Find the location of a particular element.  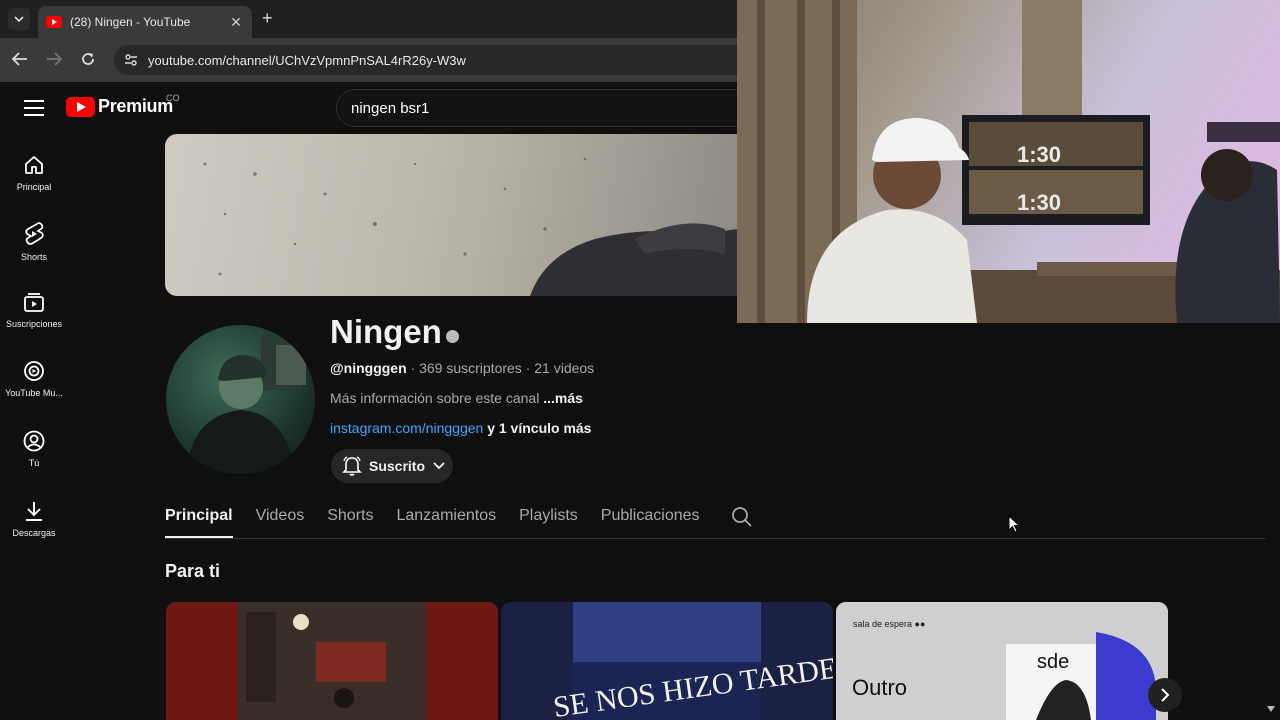

channel-search-icon is located at coordinates (742, 517).